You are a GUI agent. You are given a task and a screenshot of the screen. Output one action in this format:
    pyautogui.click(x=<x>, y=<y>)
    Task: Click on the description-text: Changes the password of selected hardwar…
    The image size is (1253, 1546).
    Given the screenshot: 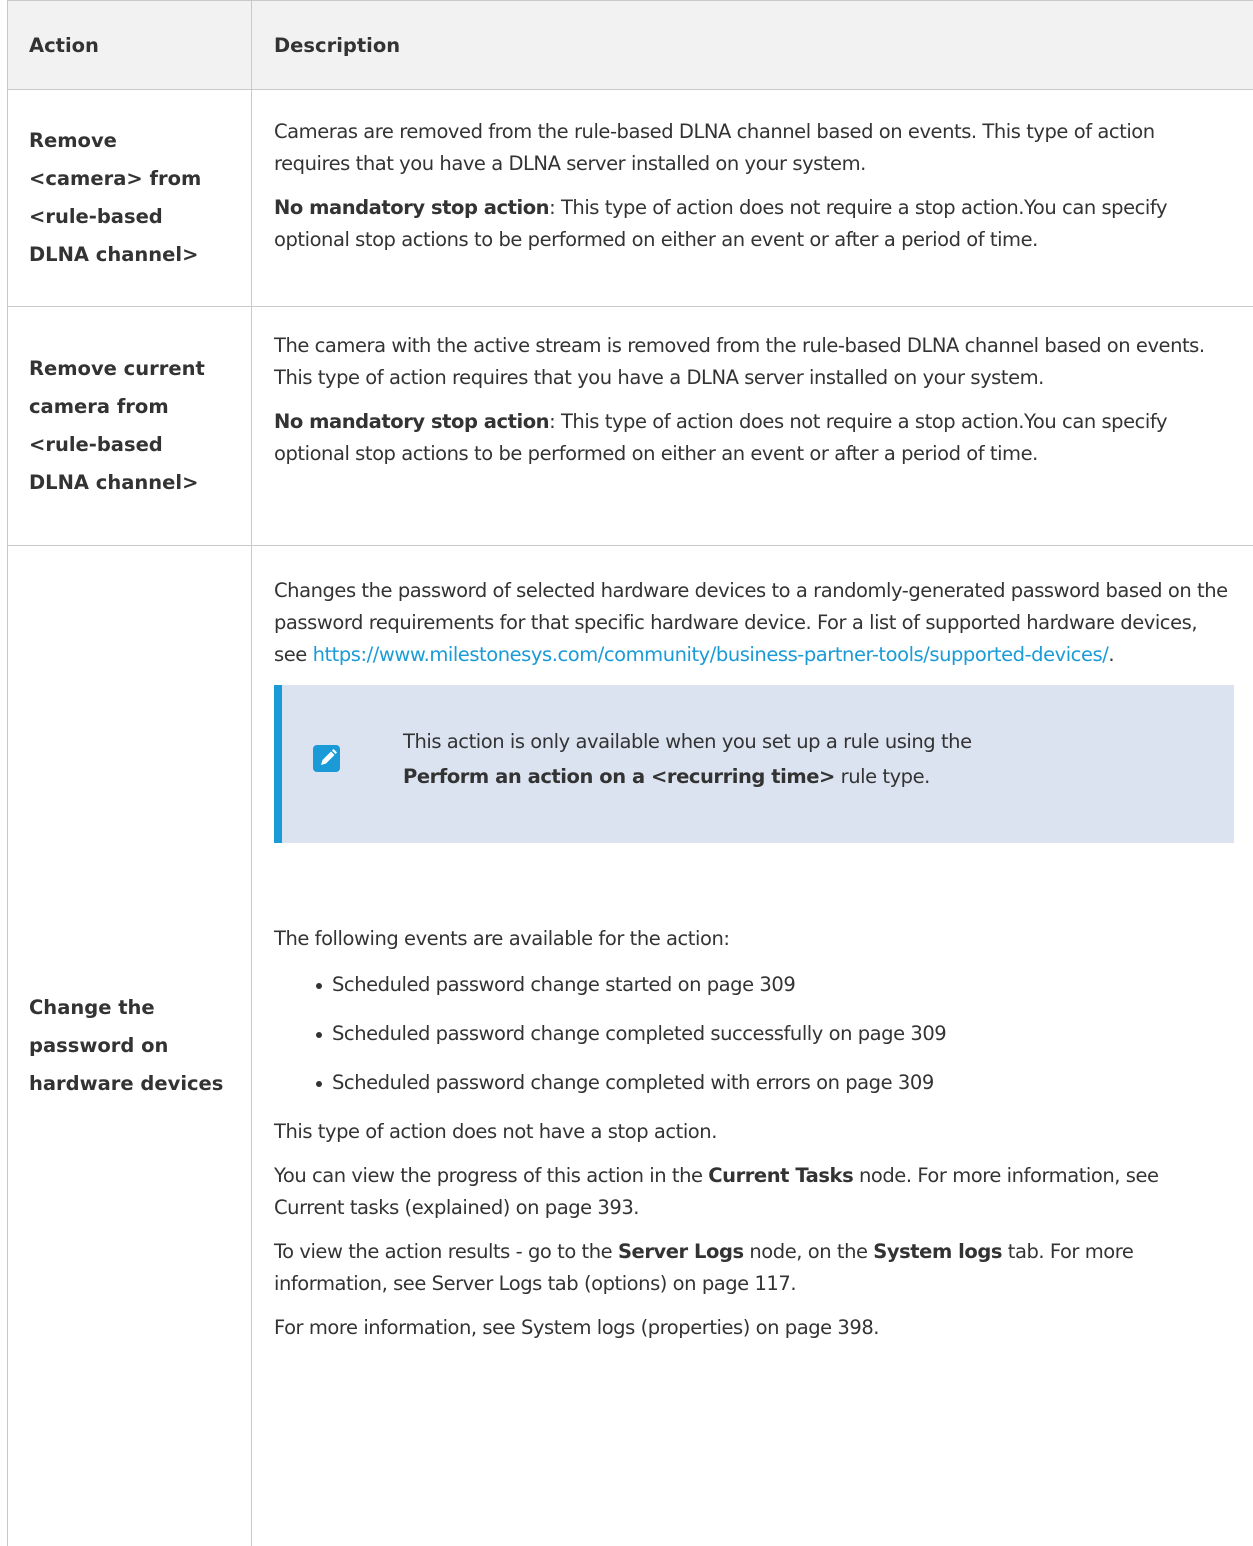 What is the action you would take?
    pyautogui.click(x=754, y=623)
    